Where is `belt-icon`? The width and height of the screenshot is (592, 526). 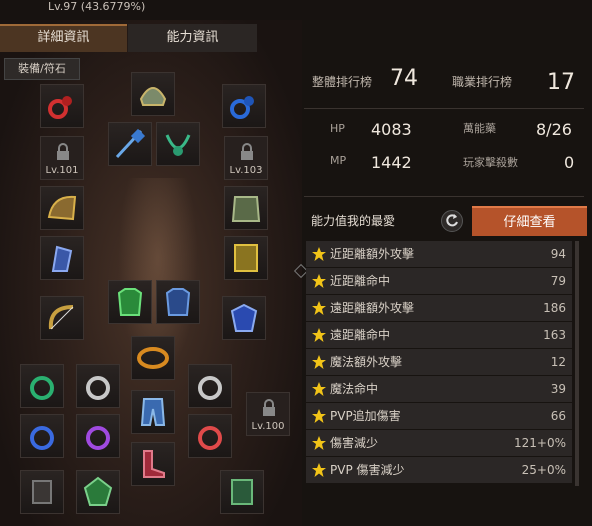
belt-icon is located at coordinates (153, 358).